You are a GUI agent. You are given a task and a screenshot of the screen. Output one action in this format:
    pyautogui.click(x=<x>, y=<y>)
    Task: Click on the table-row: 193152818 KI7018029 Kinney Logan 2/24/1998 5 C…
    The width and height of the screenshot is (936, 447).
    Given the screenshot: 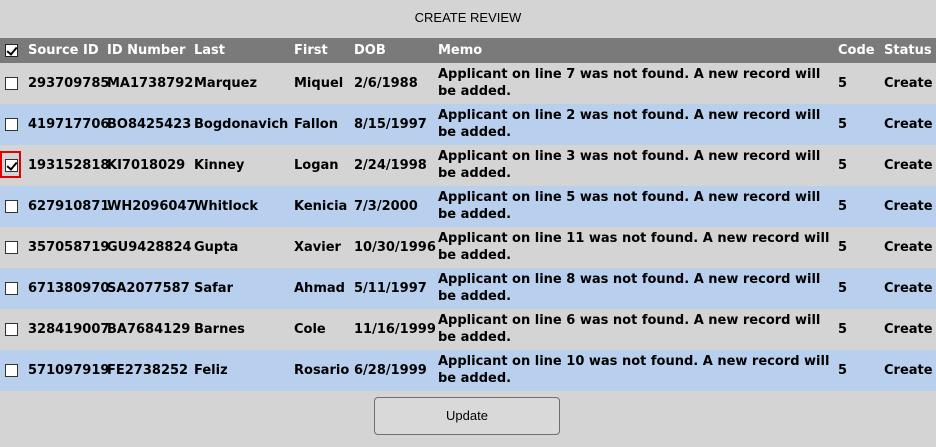 What is the action you would take?
    pyautogui.click(x=468, y=165)
    